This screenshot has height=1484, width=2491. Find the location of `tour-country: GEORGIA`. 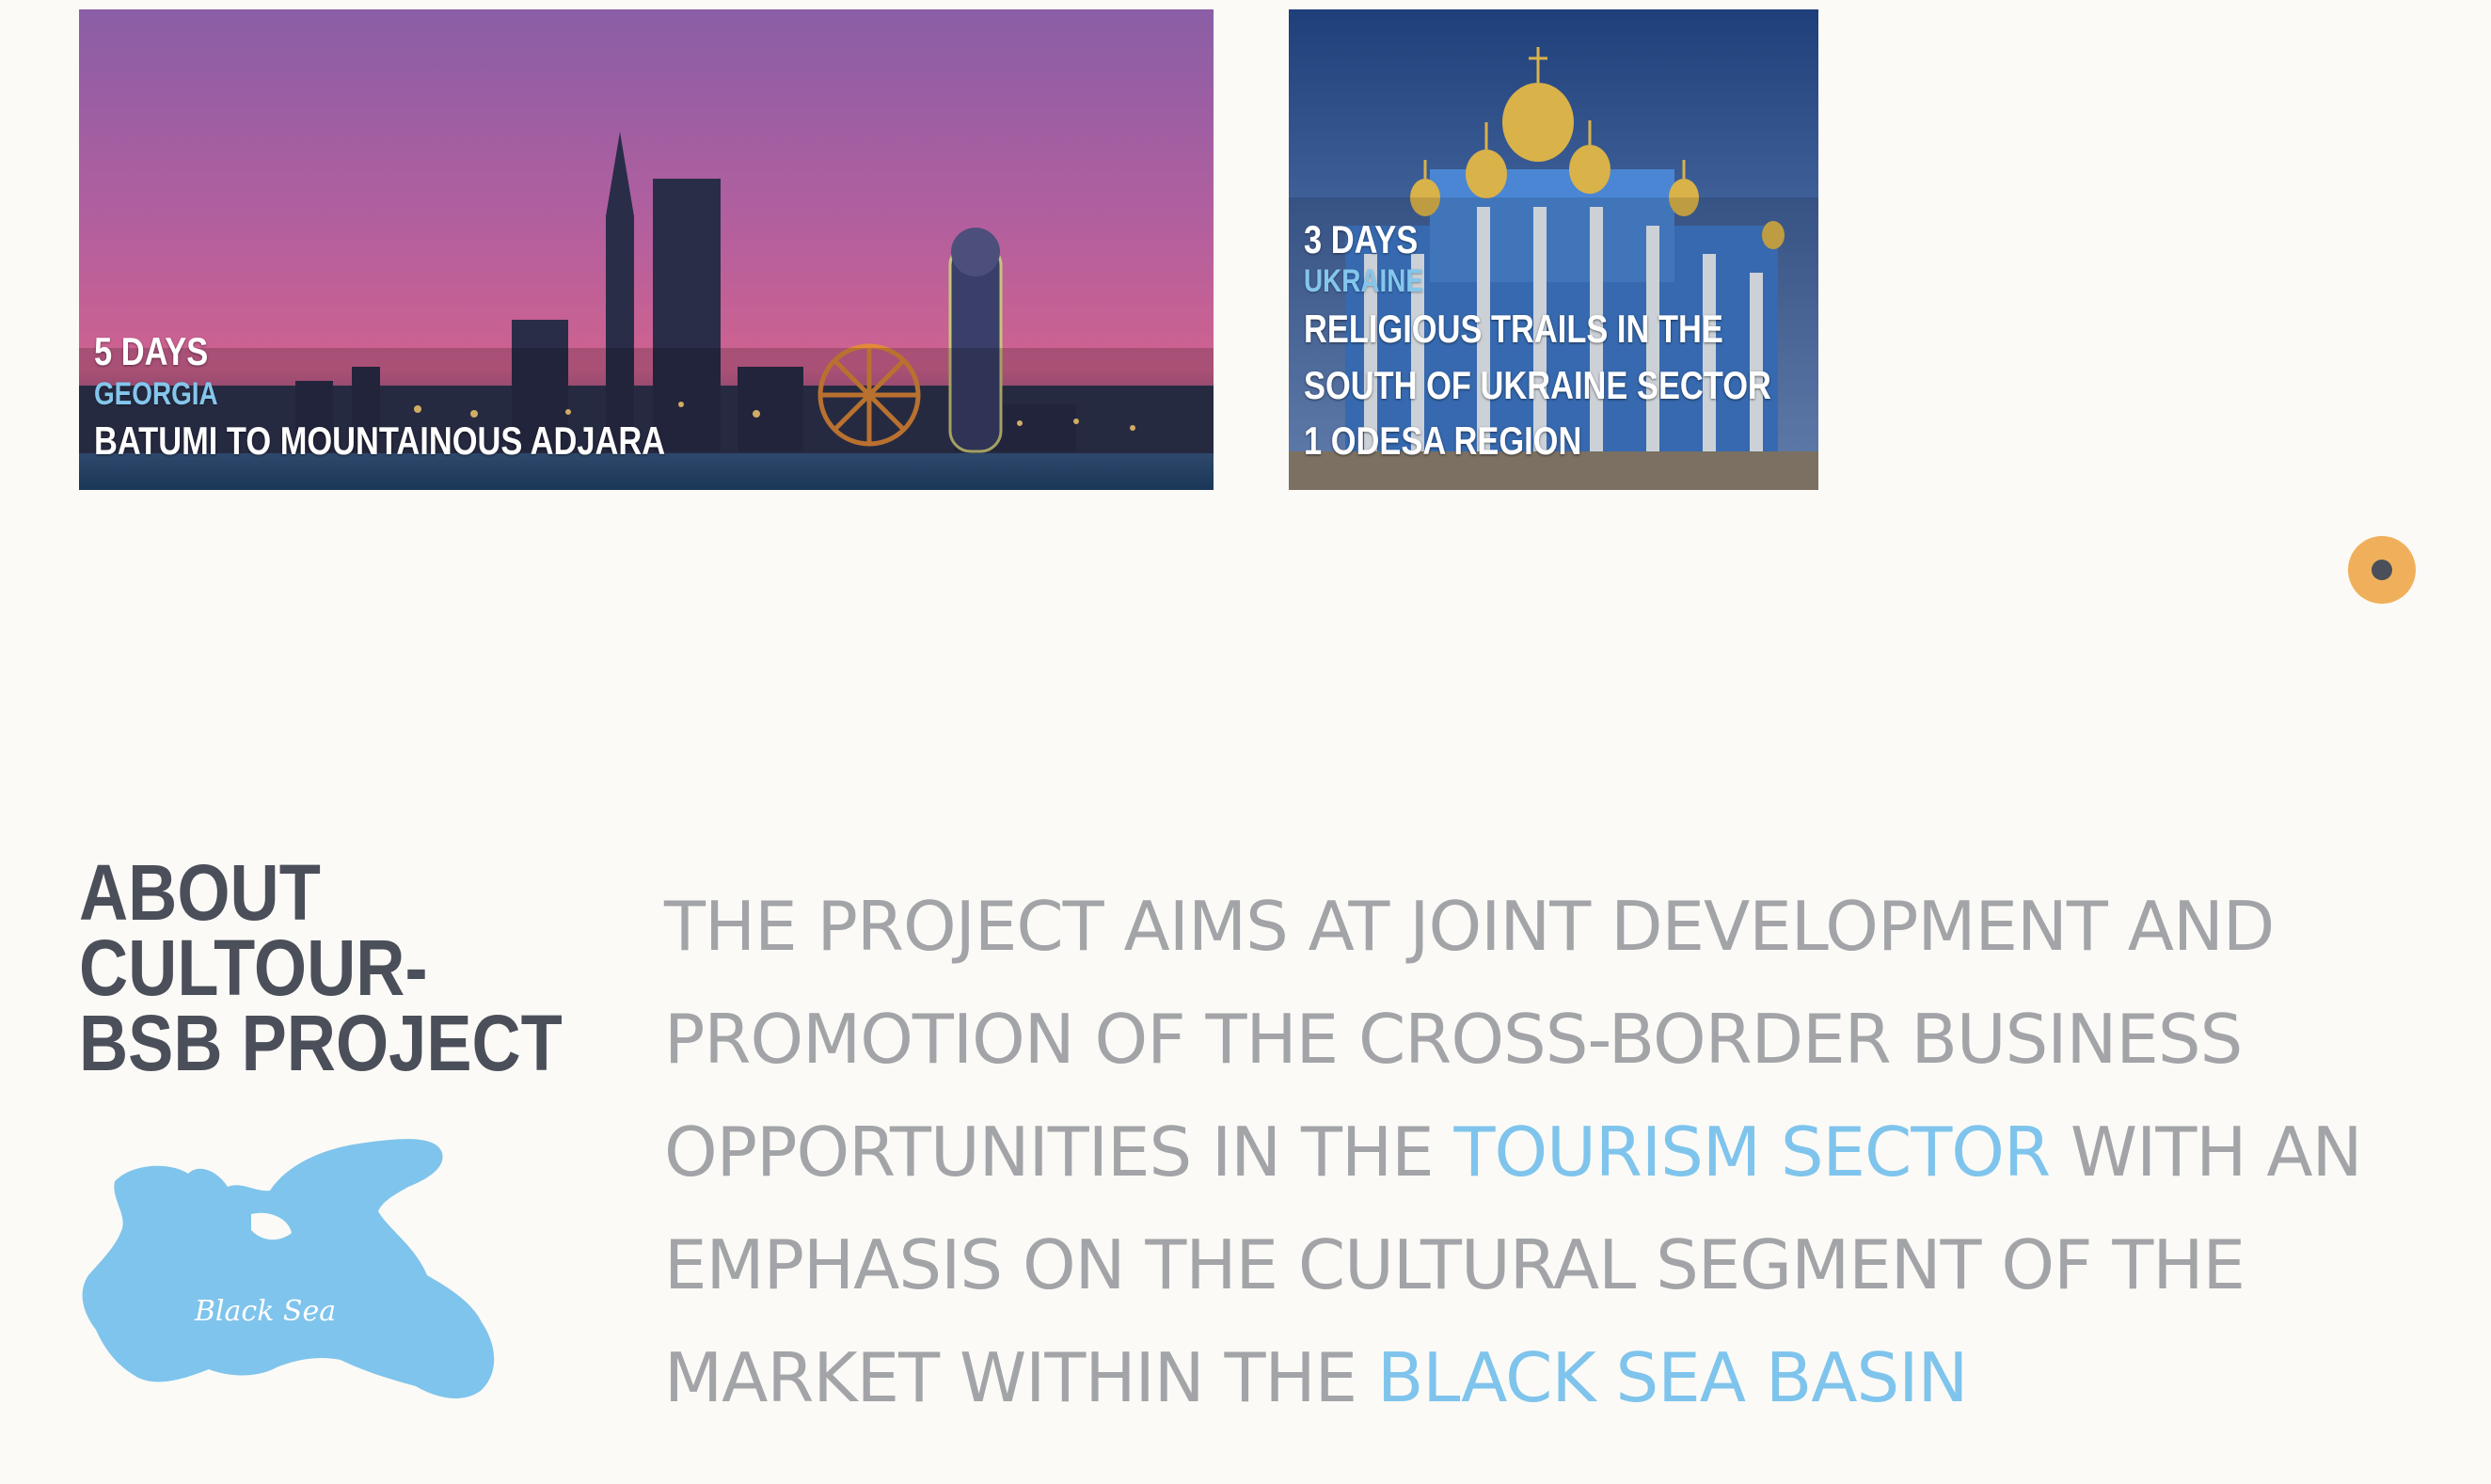

tour-country: GEORGIA is located at coordinates (547, 394).